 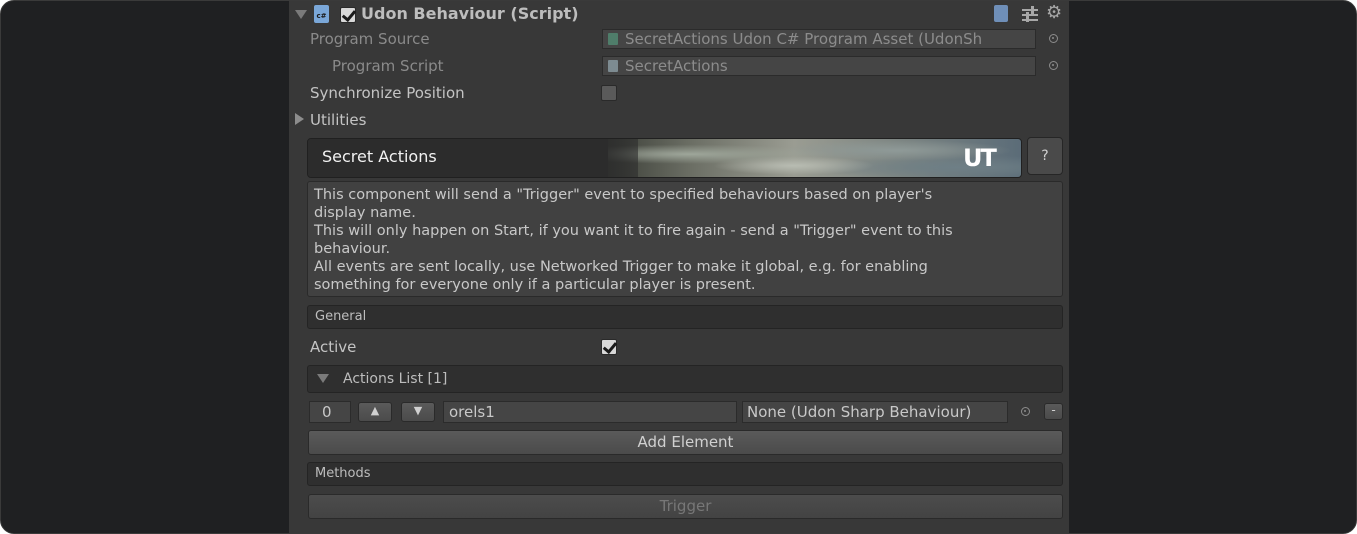 I want to click on udon-asset-icon, so click(x=613, y=39).